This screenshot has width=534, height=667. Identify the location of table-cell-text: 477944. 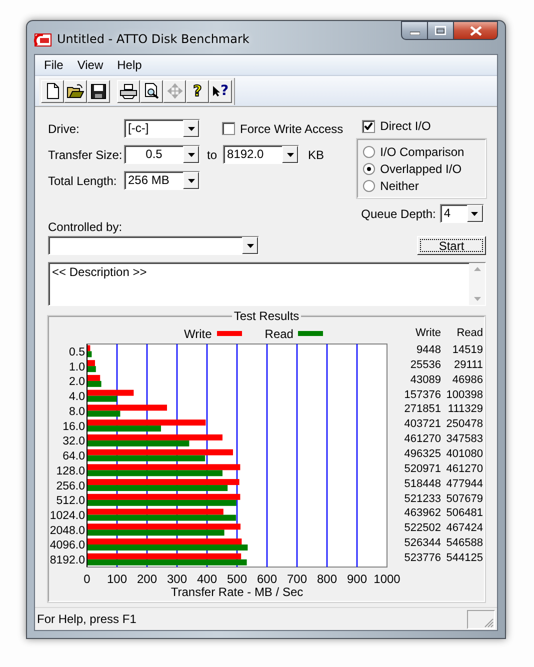
(464, 484).